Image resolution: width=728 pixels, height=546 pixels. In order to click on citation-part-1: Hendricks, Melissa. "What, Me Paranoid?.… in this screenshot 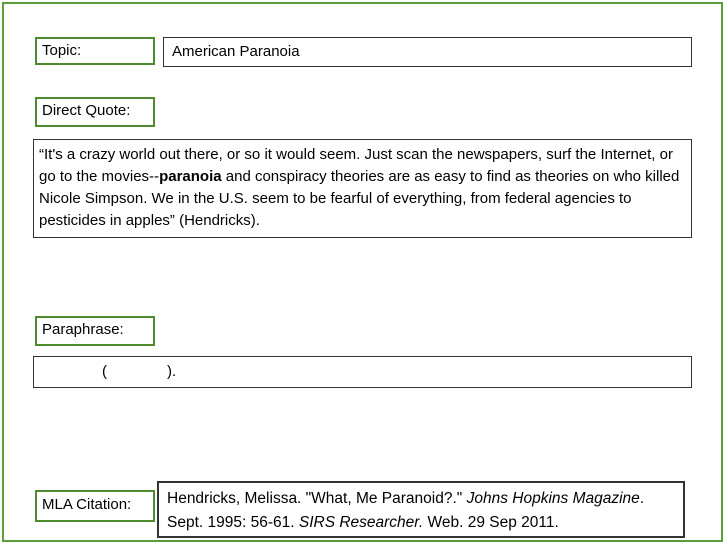, I will do `click(317, 498)`.